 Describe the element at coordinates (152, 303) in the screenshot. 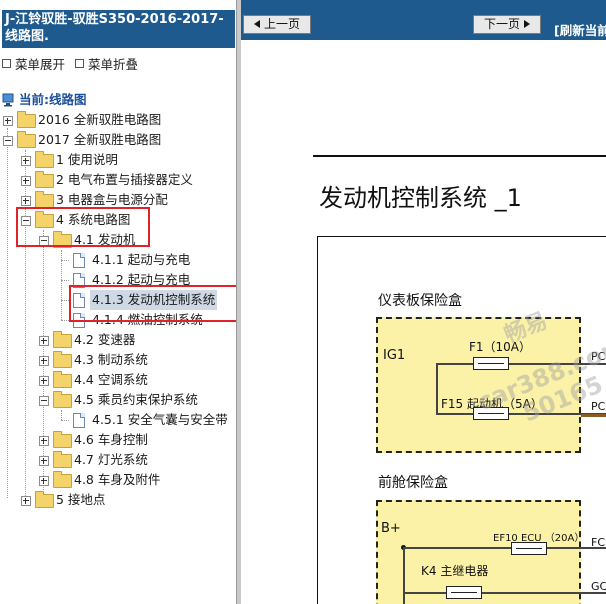

I see `highlight-annotation-engine-control` at that location.